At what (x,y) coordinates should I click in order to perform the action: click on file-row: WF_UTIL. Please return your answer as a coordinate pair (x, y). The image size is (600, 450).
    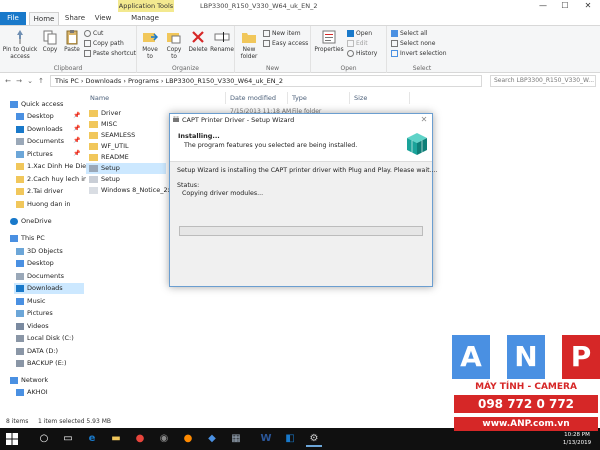
    Looking at the image, I should click on (126, 146).